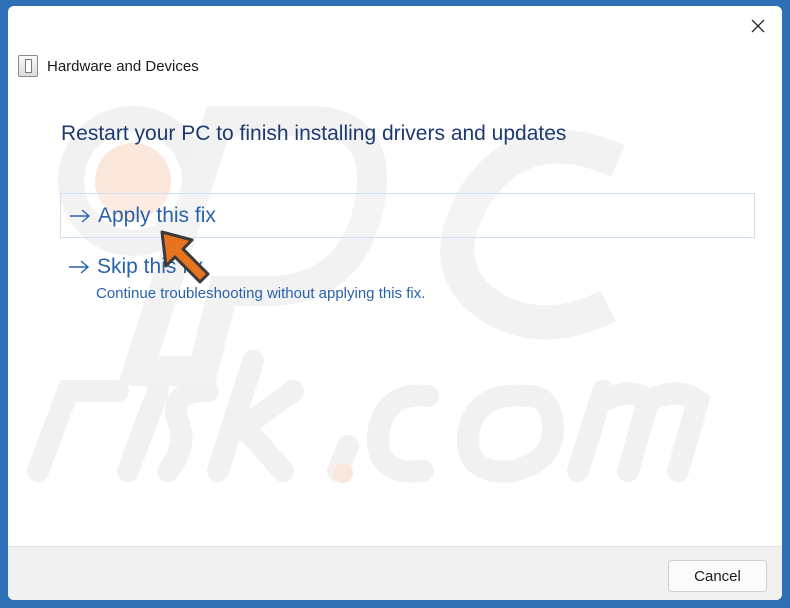 The width and height of the screenshot is (790, 608). Describe the element at coordinates (157, 215) in the screenshot. I see `apply-fix-label: Apply this fix` at that location.